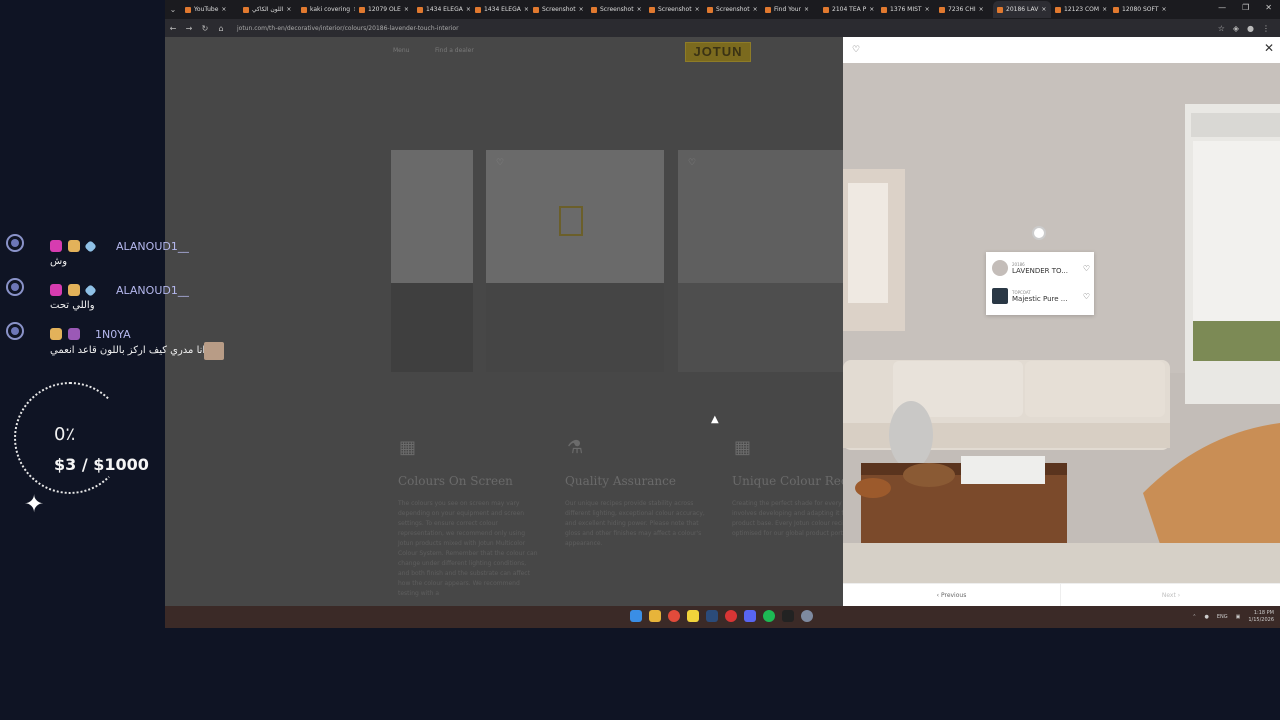 The image size is (1280, 720). What do you see at coordinates (1268, 7) in the screenshot?
I see `close-window-icon: ✕` at bounding box center [1268, 7].